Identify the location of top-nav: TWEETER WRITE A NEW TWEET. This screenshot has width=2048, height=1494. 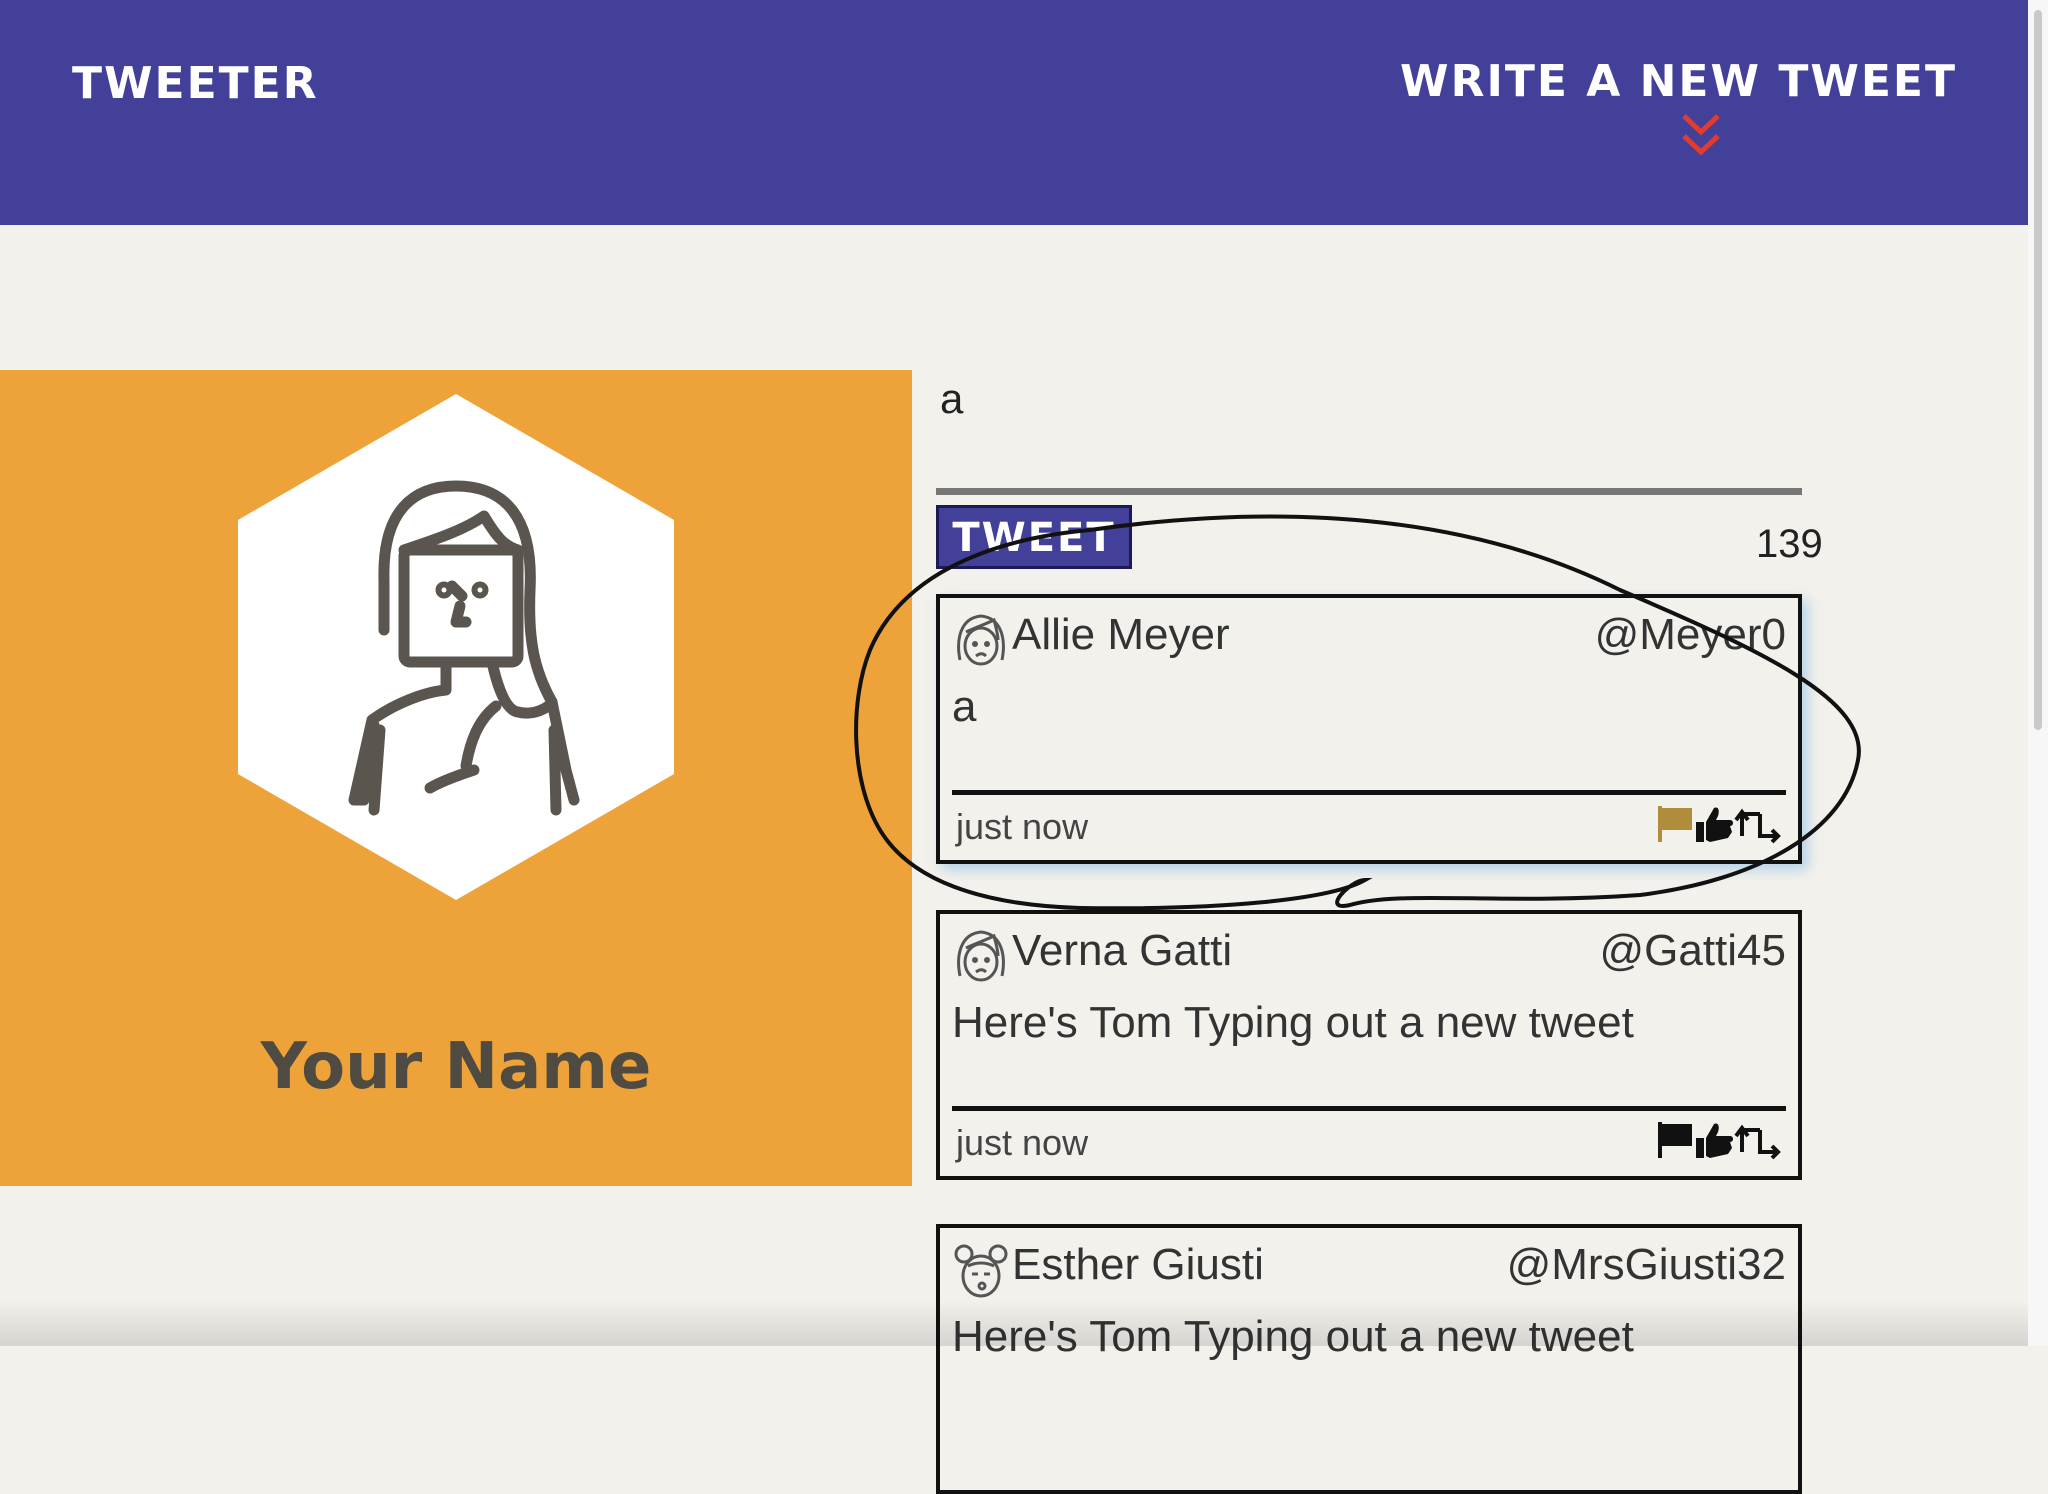
(1014, 112).